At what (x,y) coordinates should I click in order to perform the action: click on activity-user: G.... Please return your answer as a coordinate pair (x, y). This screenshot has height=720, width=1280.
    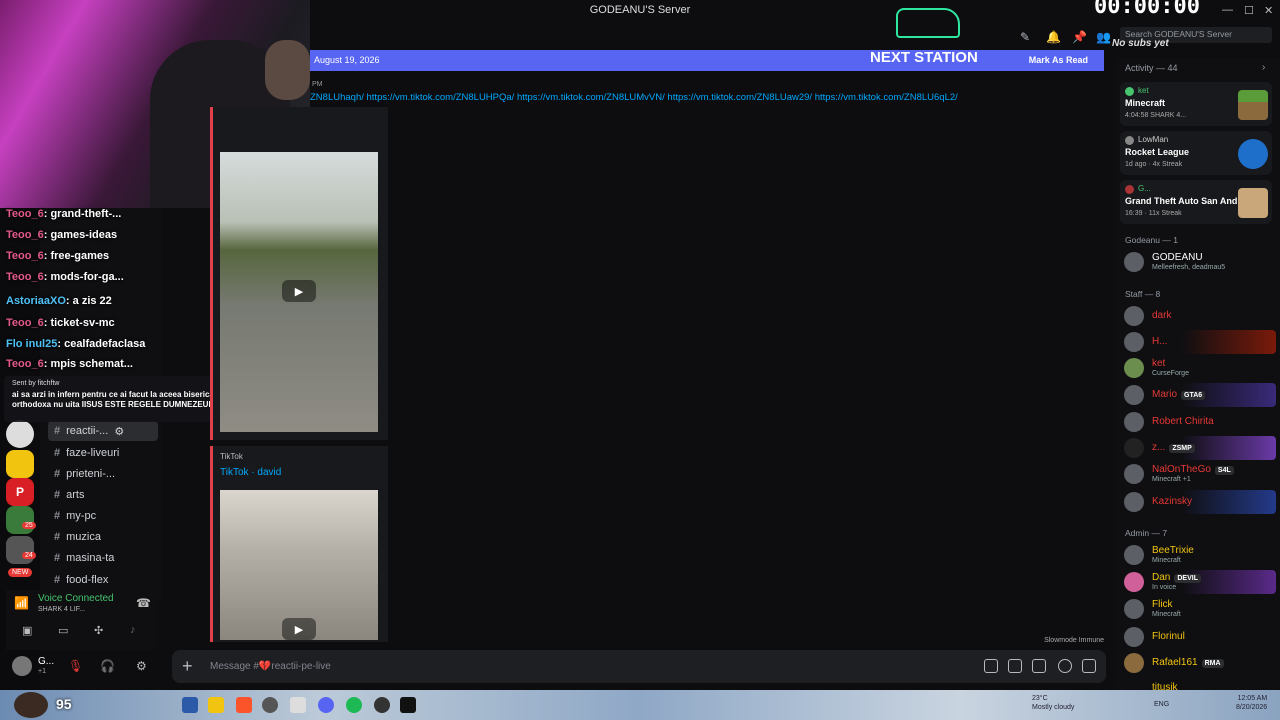
    Looking at the image, I should click on (1144, 188).